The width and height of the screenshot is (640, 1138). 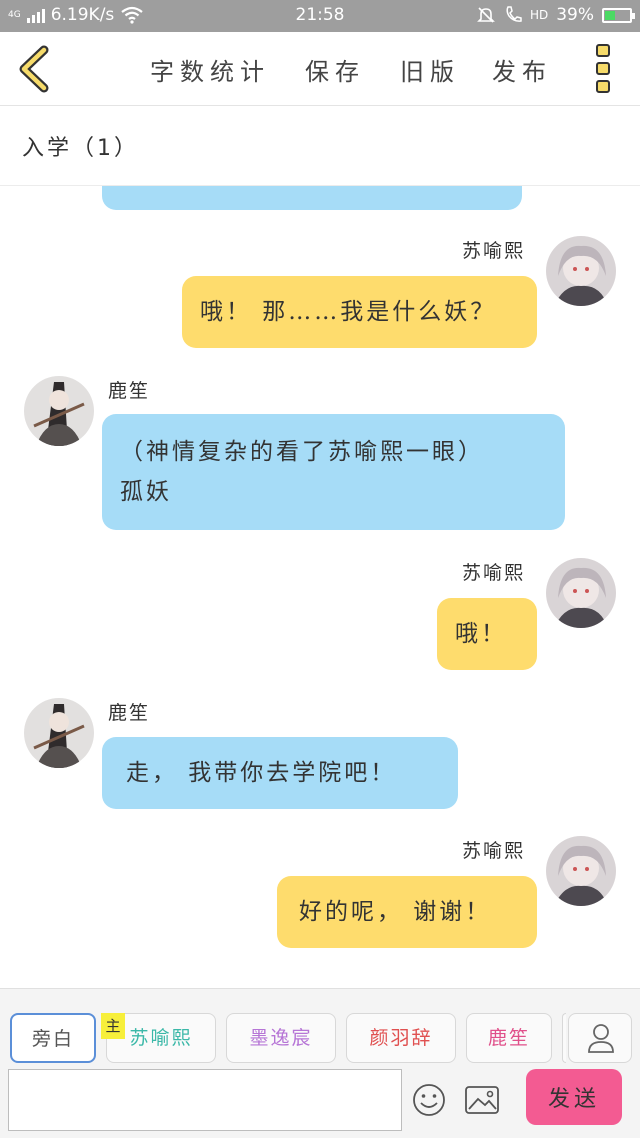 I want to click on role-mo-yichen: 墨逸宸, so click(x=281, y=1038).